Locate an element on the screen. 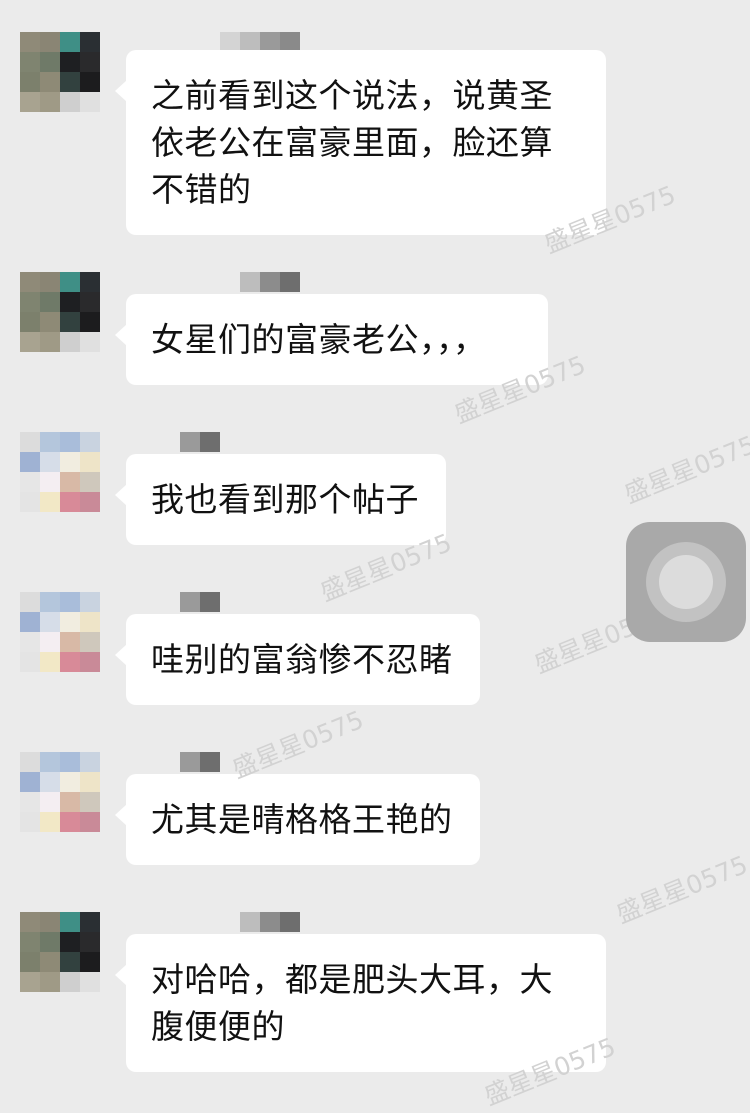 The image size is (750, 1113). message-text: 尤其是晴格格王艳的 is located at coordinates (302, 819).